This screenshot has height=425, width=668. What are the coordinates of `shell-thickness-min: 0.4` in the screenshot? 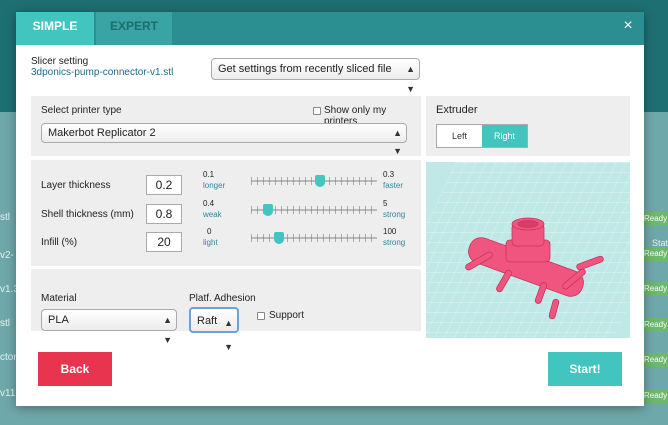 It's located at (209, 203).